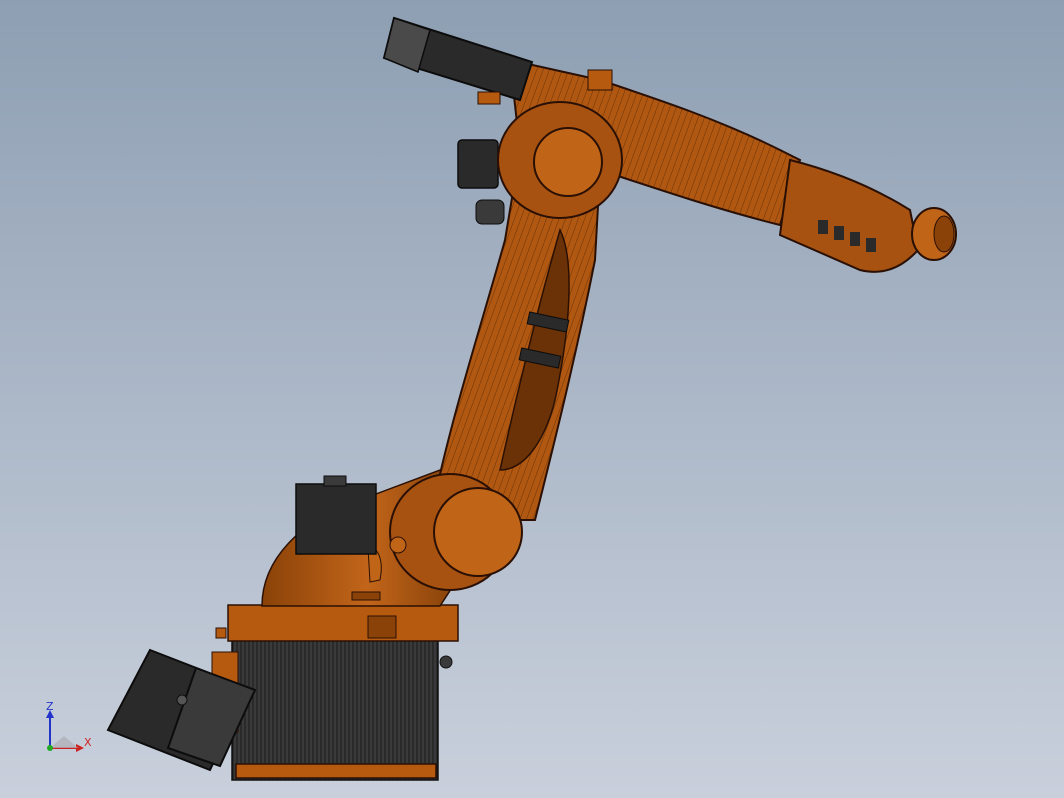  Describe the element at coordinates (489, 98) in the screenshot. I see `wrist-motor-mount` at that location.